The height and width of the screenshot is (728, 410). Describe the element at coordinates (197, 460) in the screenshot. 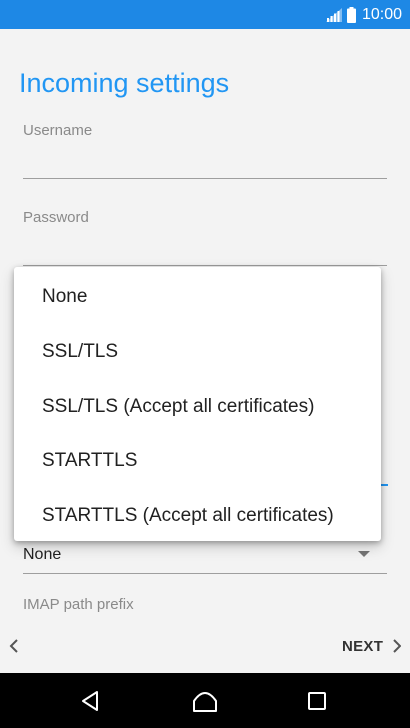

I see `menu-option-starttls: STARTTLS` at that location.